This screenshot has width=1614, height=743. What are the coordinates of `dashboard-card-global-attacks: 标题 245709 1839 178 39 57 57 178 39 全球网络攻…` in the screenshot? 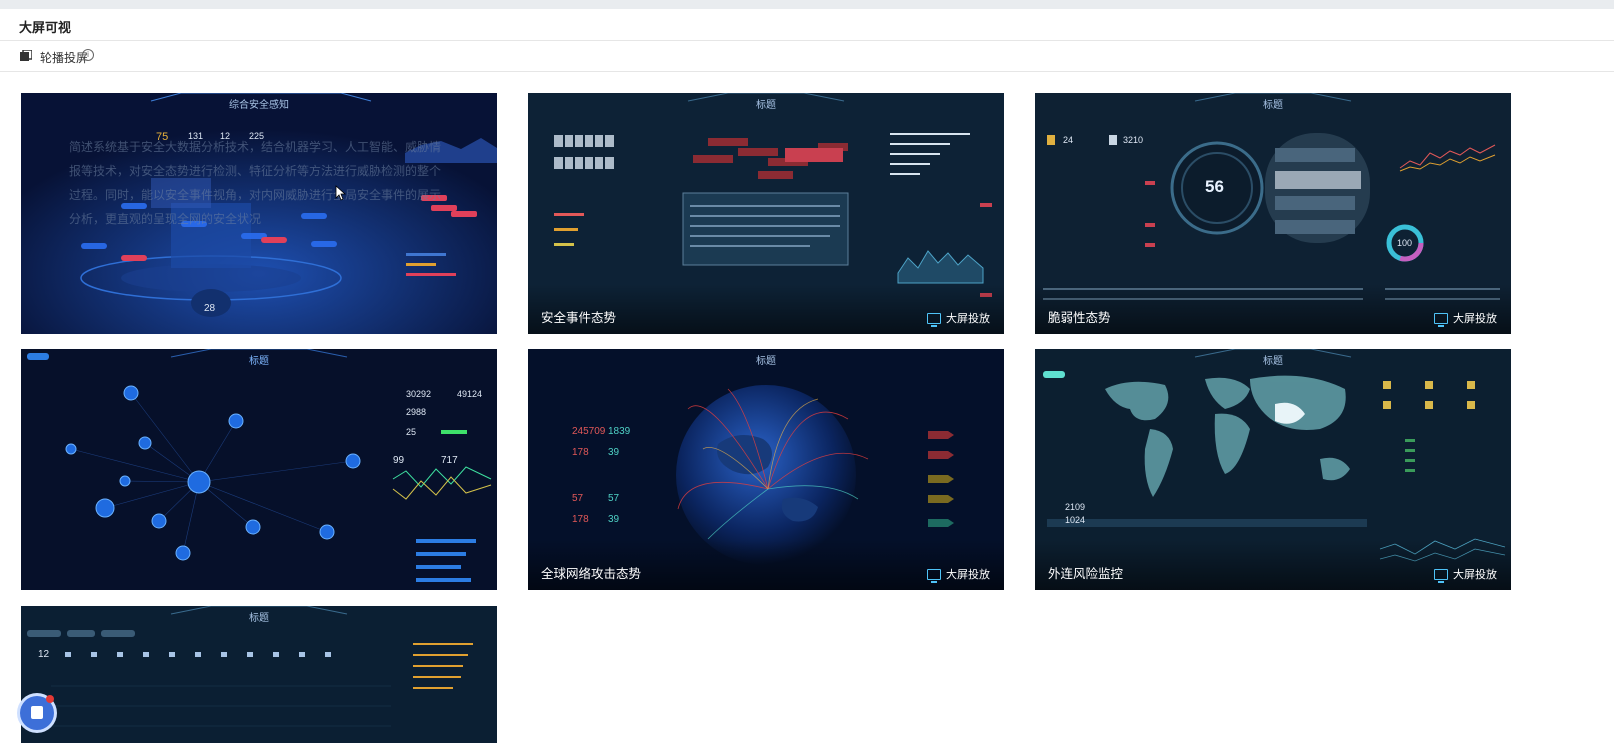 It's located at (766, 469).